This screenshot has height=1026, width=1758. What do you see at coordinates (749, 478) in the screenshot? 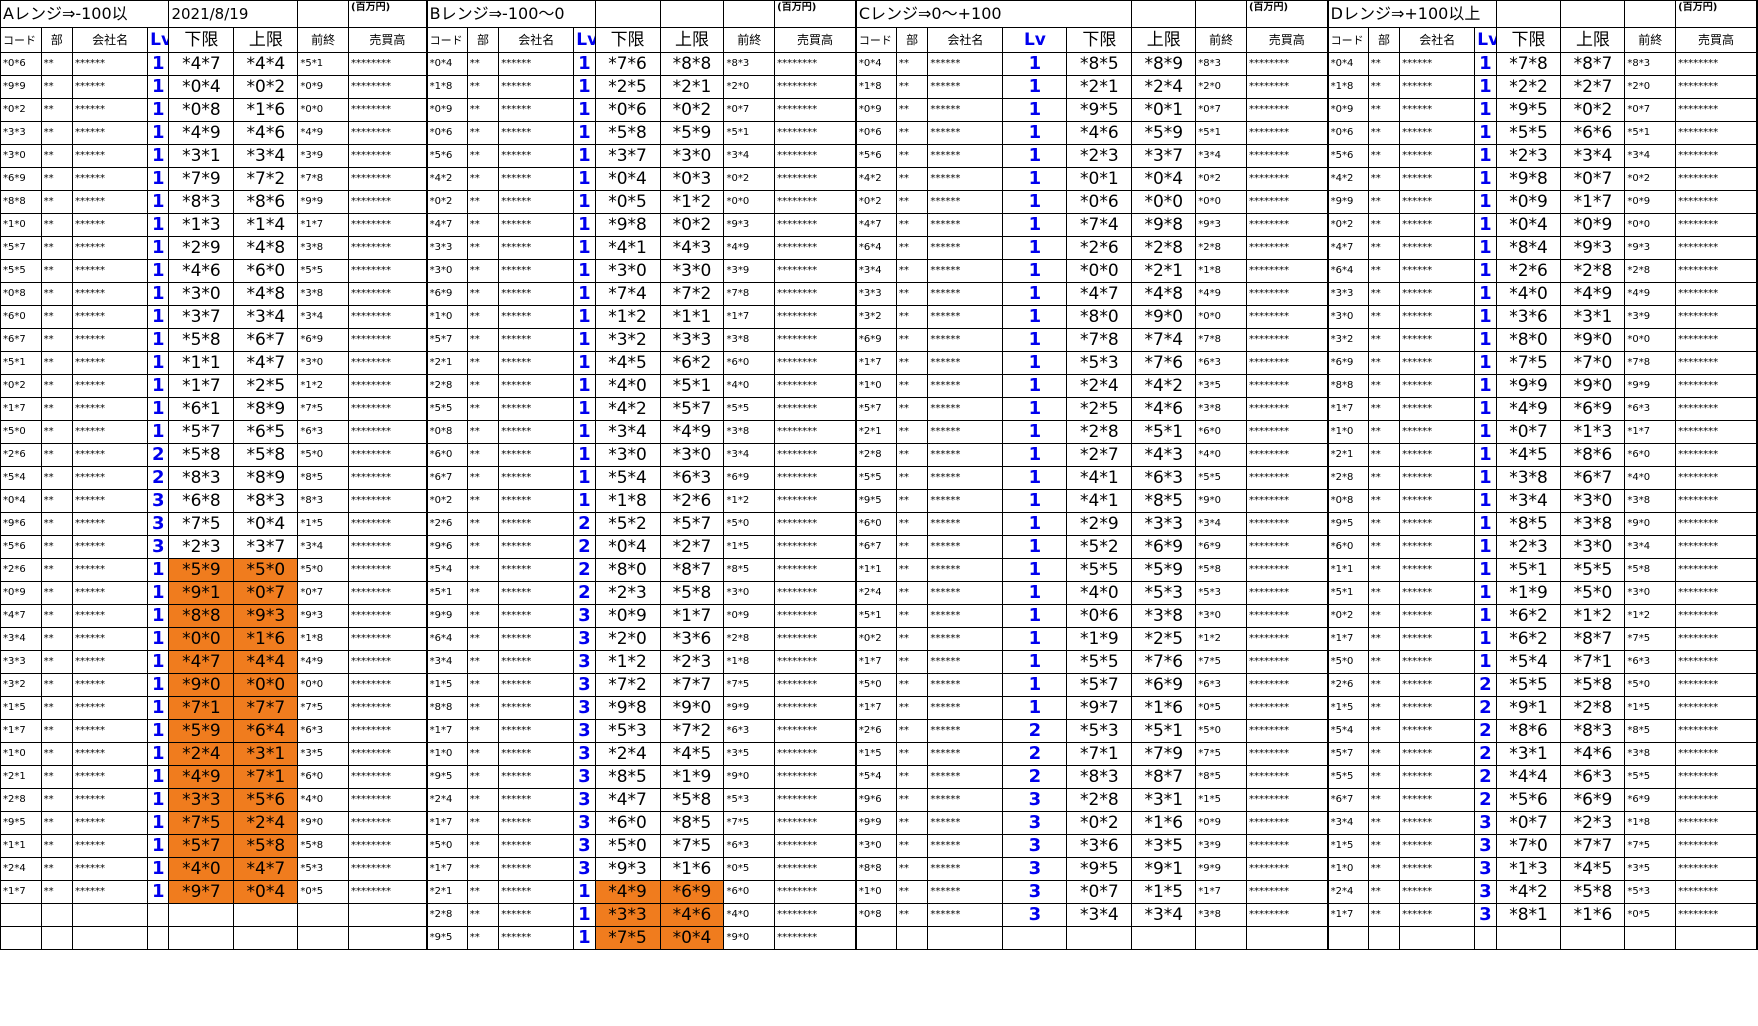
I see `cell-prev: *6*9` at bounding box center [749, 478].